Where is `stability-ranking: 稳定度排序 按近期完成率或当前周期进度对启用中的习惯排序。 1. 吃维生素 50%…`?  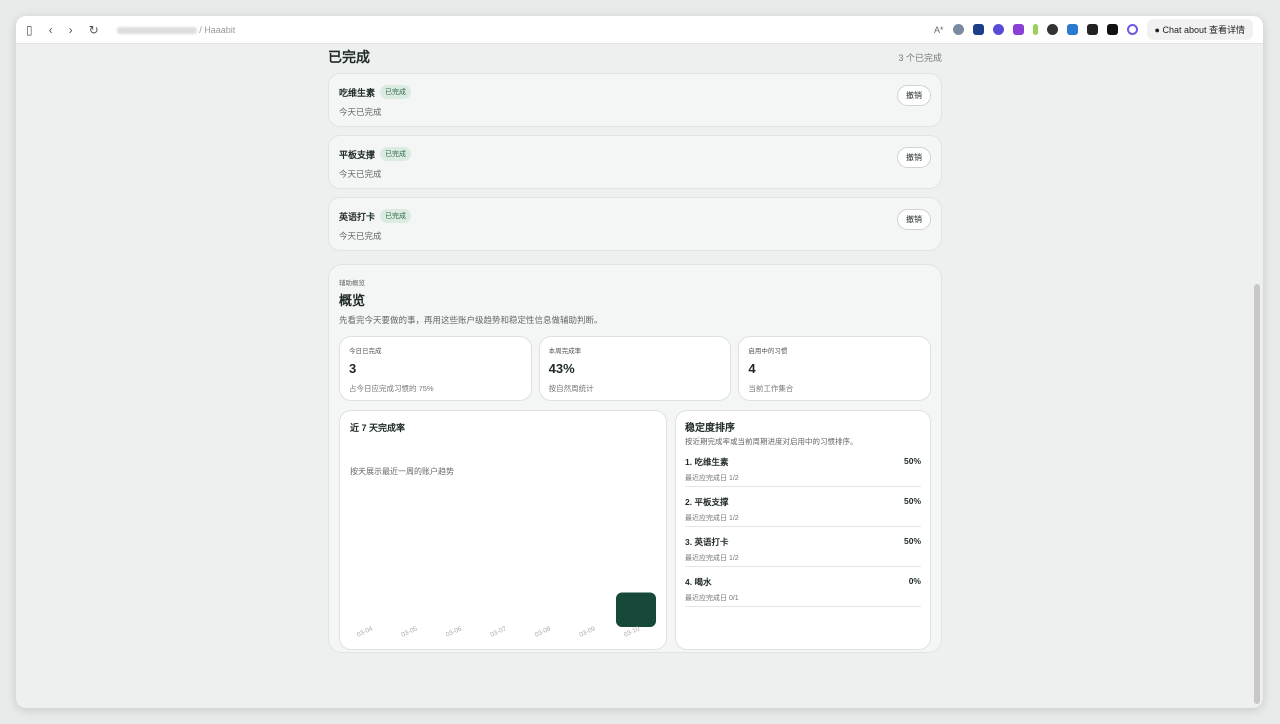 stability-ranking: 稳定度排序 按近期完成率或当前周期进度对启用中的习惯排序。 1. 吃维生素 50%… is located at coordinates (803, 530).